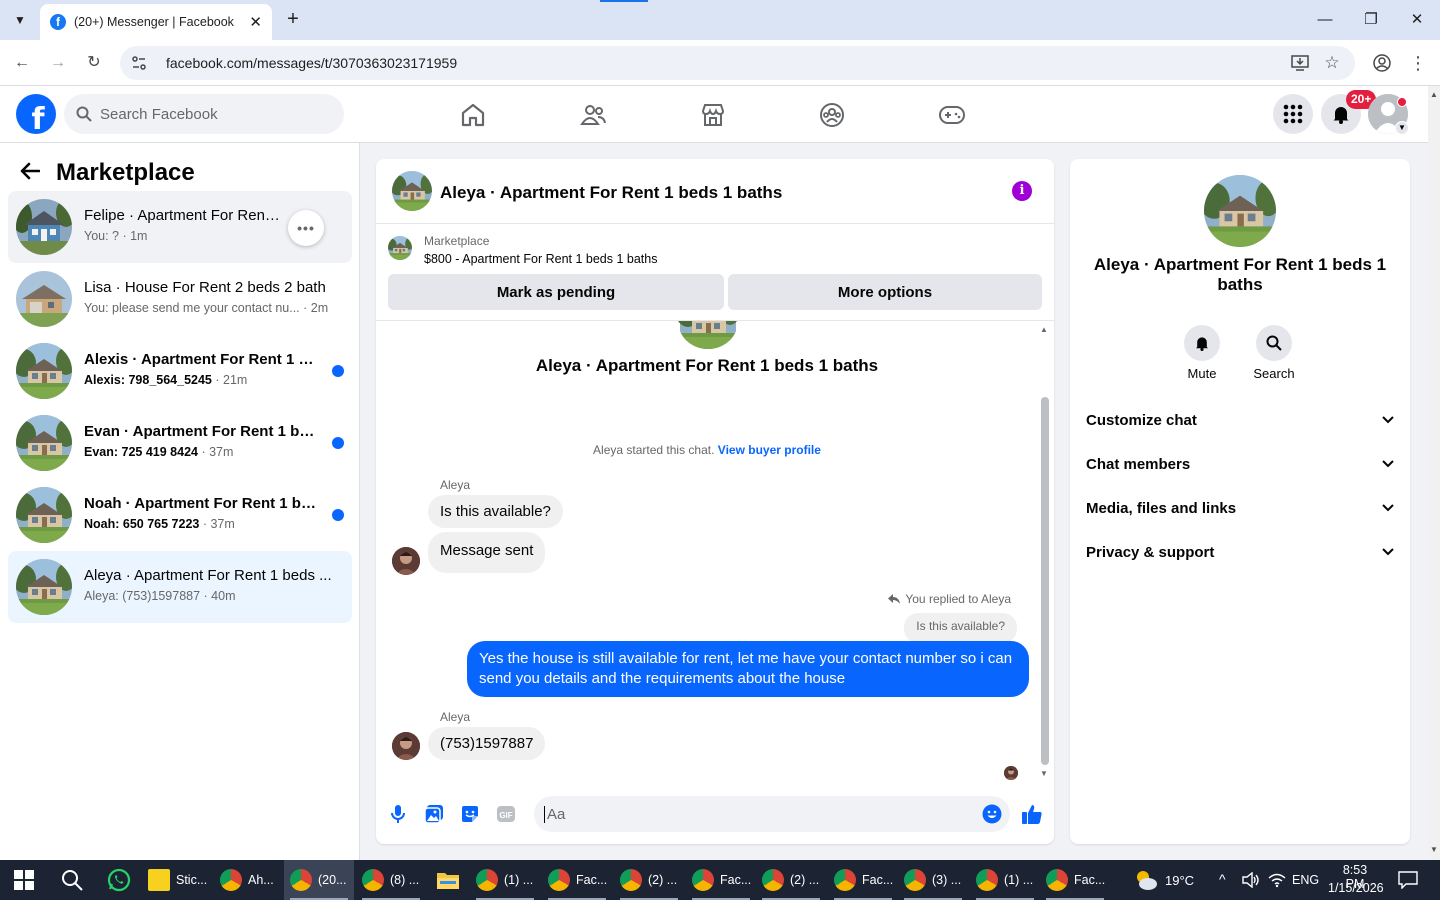 The width and height of the screenshot is (1440, 900). I want to click on new-tab-button: +, so click(293, 20).